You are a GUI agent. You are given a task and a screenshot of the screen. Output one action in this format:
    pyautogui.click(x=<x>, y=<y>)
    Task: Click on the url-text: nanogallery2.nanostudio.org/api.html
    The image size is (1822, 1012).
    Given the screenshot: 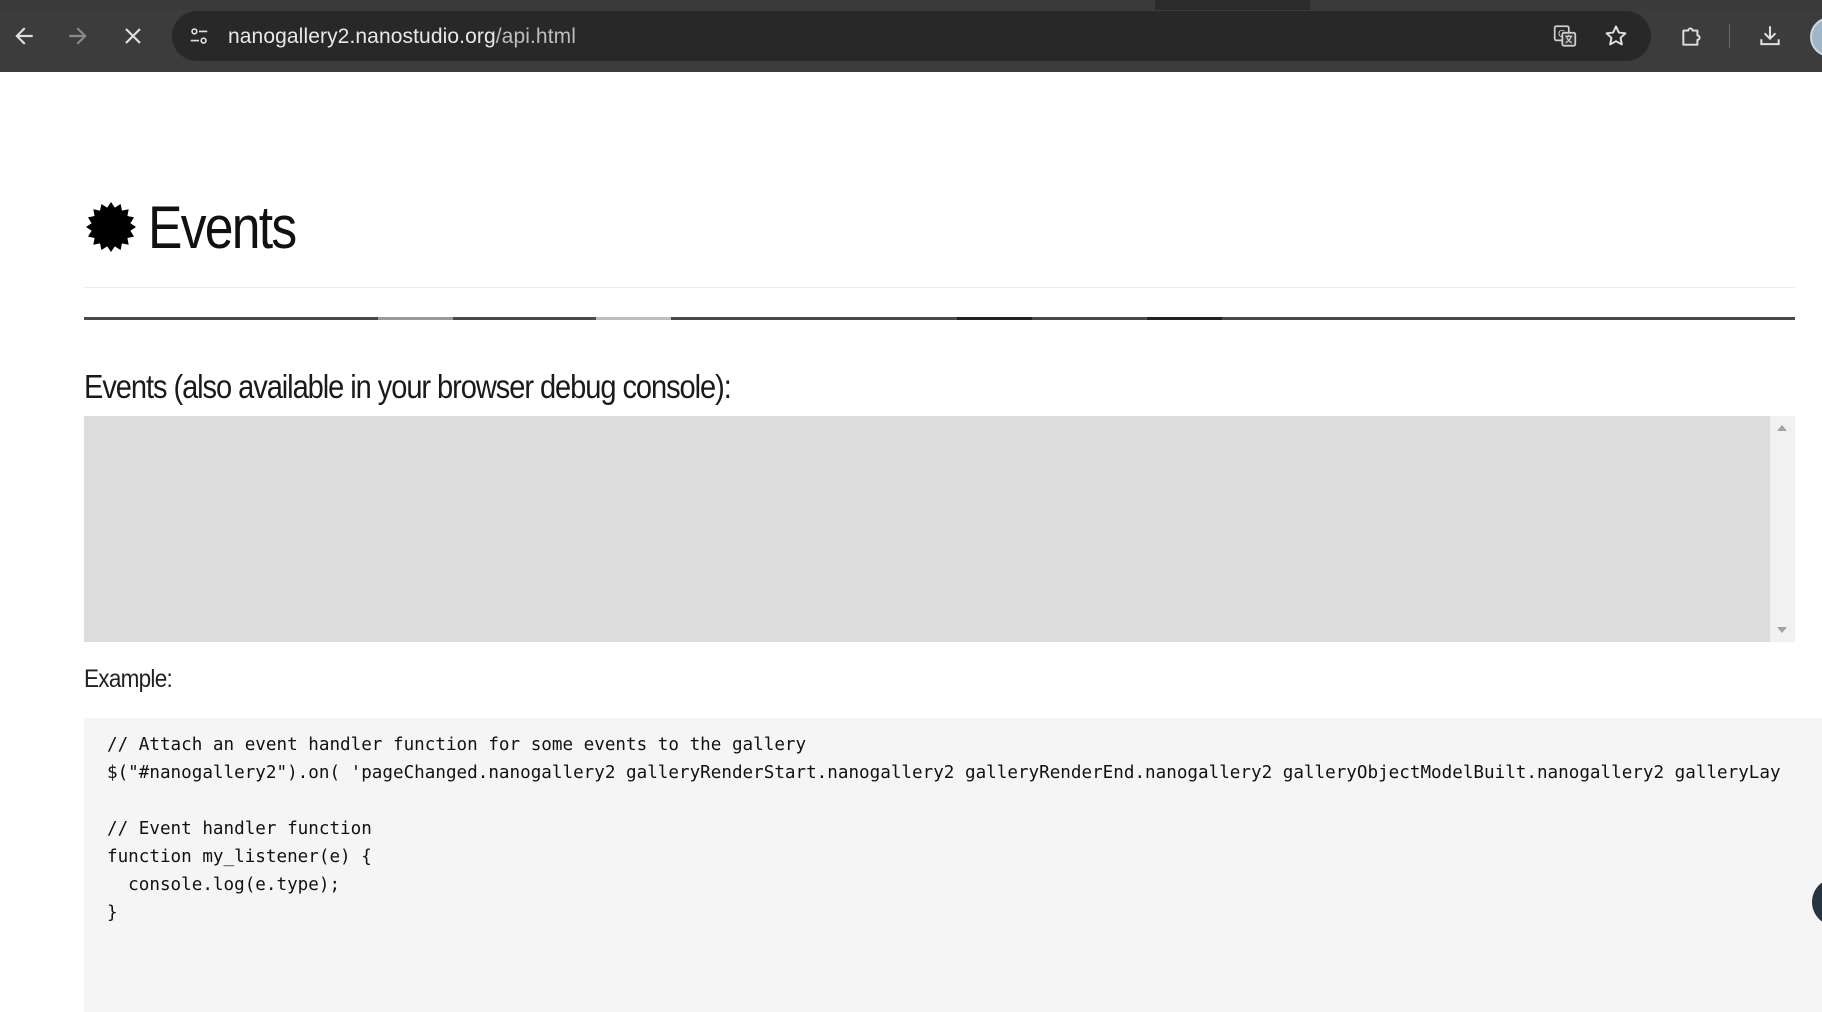 What is the action you would take?
    pyautogui.click(x=402, y=37)
    